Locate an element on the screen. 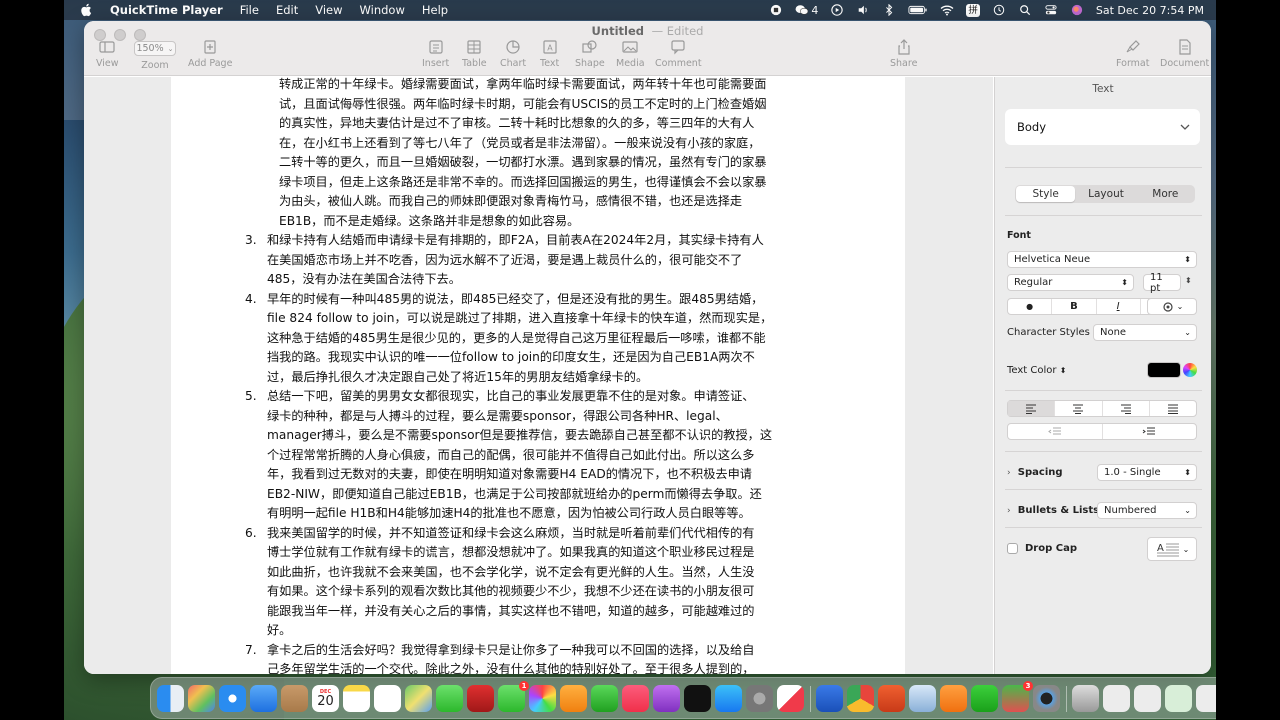 This screenshot has height=720, width=1280. spacing-select: 1.0 - Single ⬍ is located at coordinates (1147, 472).